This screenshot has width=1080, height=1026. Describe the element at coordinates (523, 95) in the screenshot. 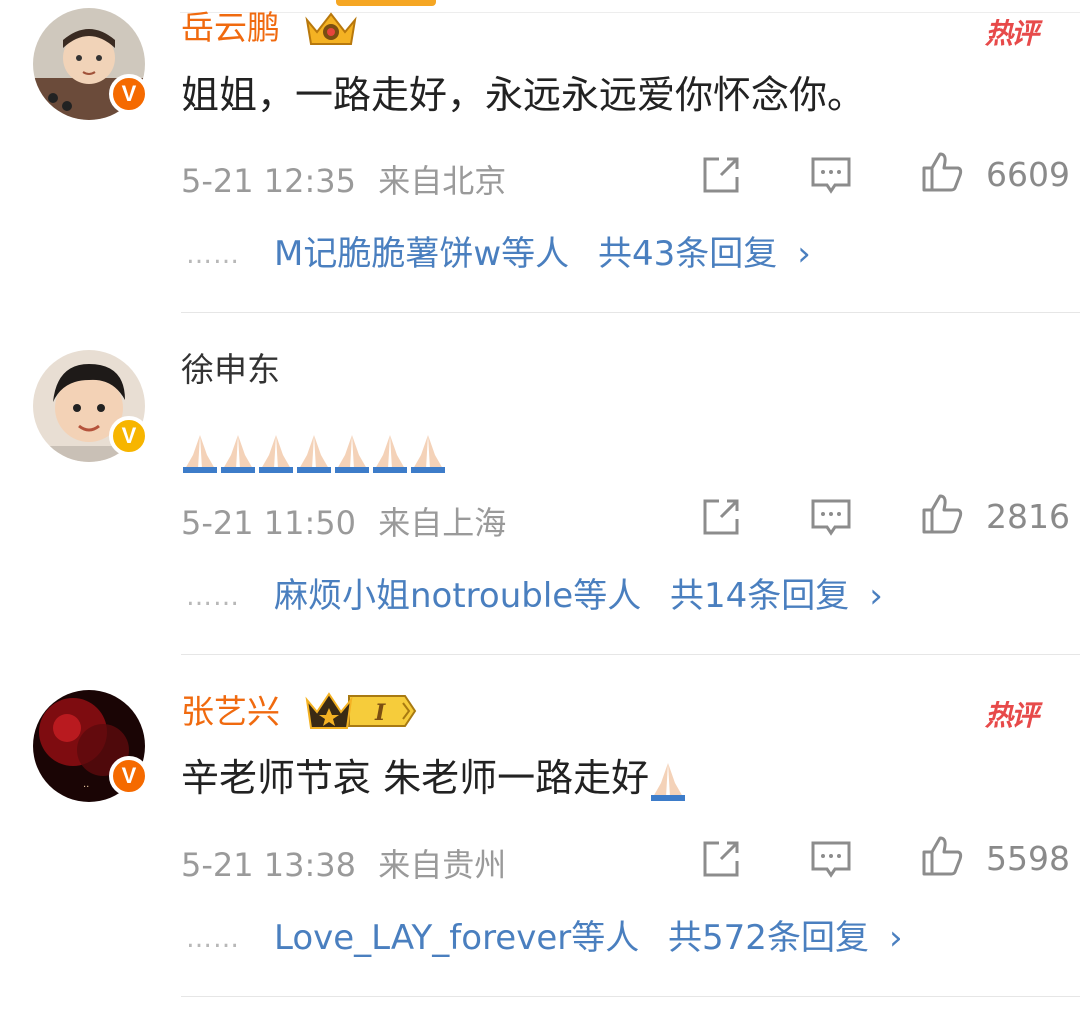

I see `comment-text: 姐姐，一路走好，永远永远爱你怀念你。` at that location.